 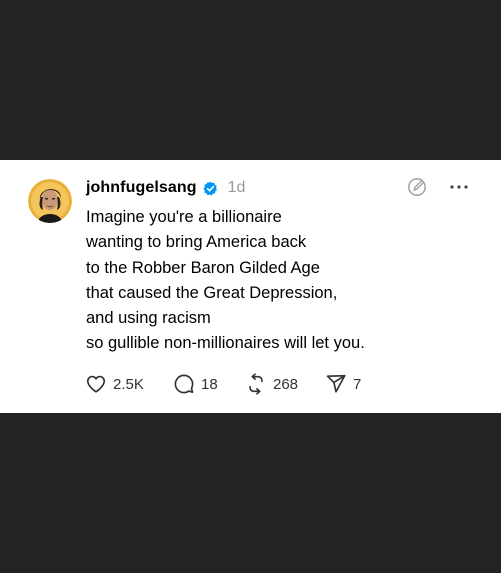 I want to click on post-text-line: and using racism, so click(x=148, y=318).